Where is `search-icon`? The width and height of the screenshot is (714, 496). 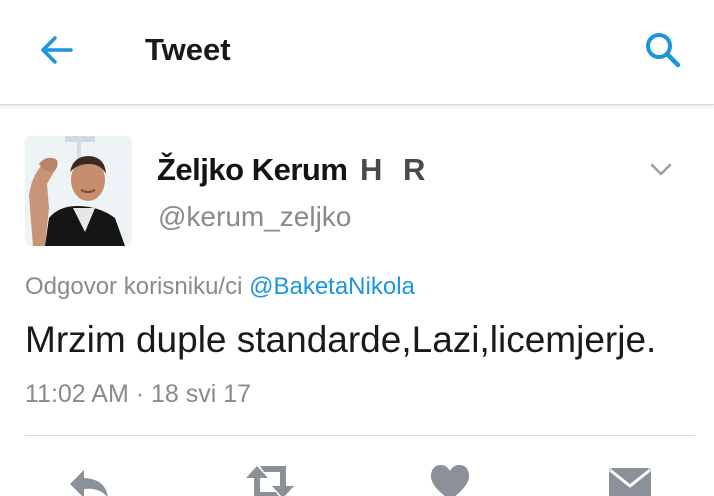
search-icon is located at coordinates (663, 50).